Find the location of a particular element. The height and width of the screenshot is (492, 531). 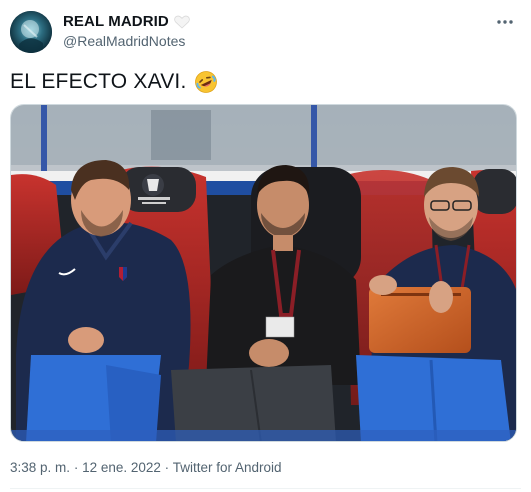

tweet-text-row: EL EFECTO XAVI. is located at coordinates (114, 82).